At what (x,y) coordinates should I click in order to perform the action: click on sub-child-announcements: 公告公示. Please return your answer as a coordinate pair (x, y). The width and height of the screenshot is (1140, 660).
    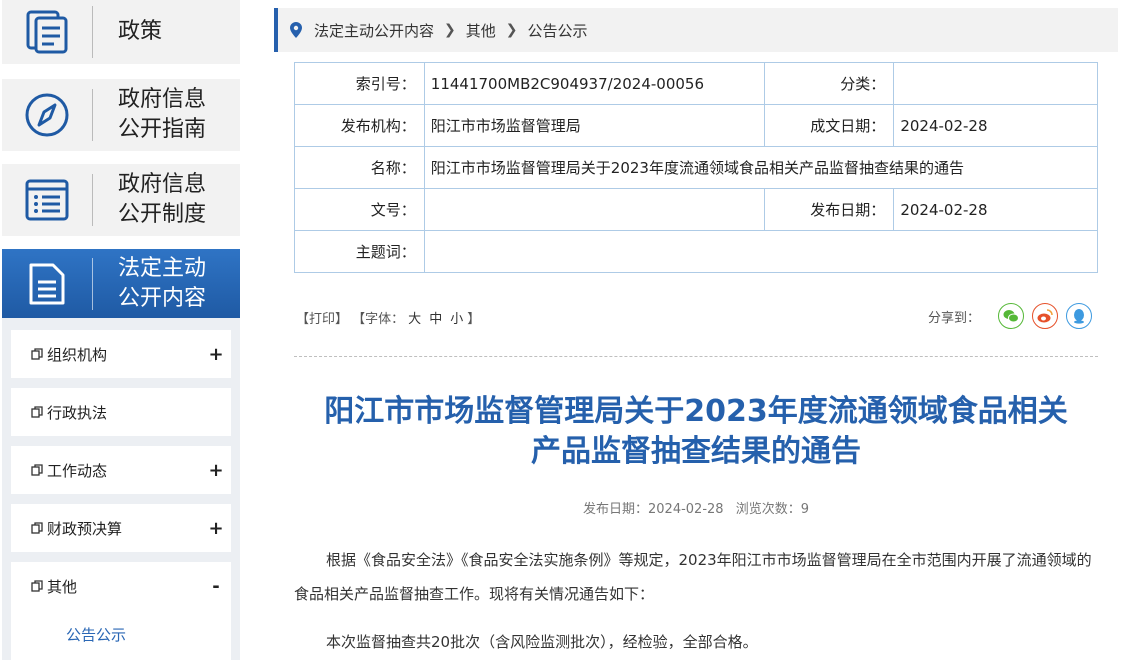
    Looking at the image, I should click on (96, 634).